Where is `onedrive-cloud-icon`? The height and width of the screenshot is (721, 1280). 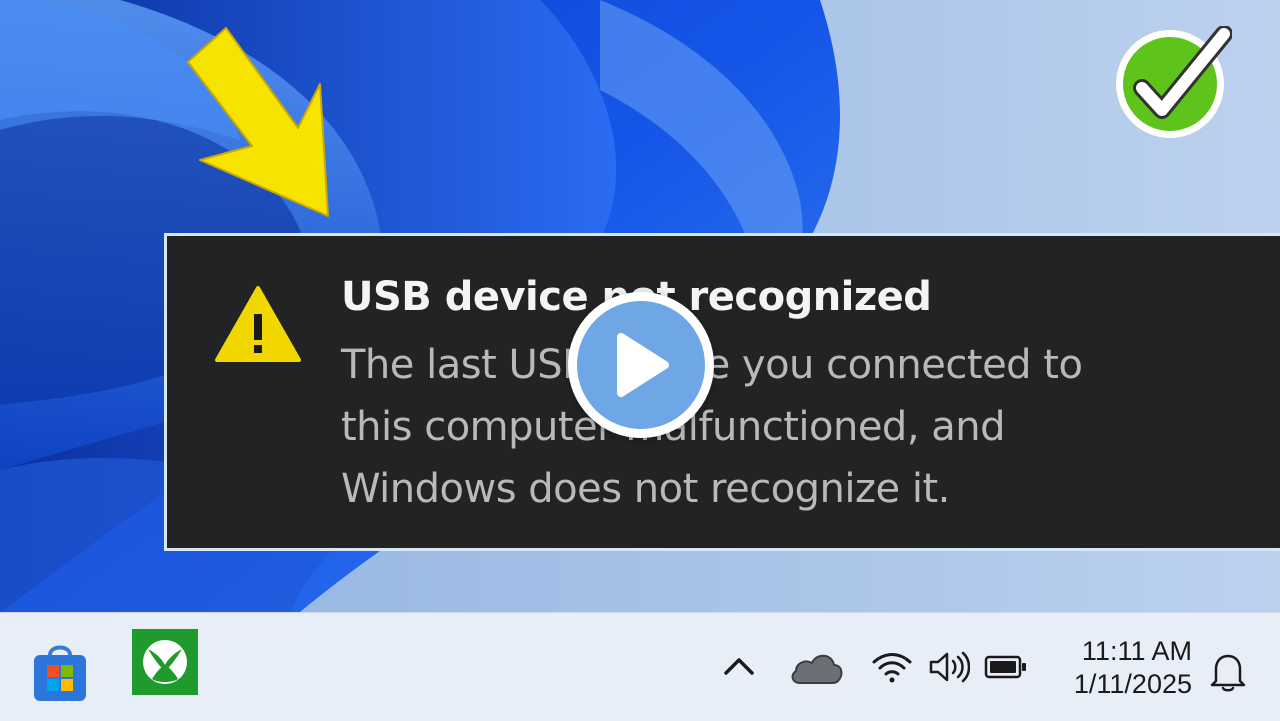 onedrive-cloud-icon is located at coordinates (816, 667).